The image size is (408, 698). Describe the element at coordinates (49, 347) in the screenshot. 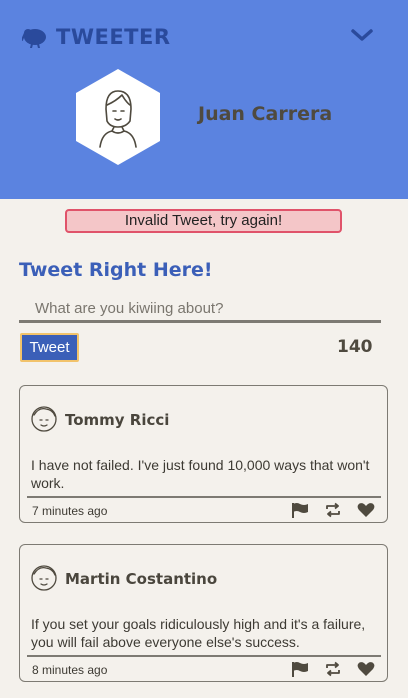

I see `tweet-button: Tweet` at that location.